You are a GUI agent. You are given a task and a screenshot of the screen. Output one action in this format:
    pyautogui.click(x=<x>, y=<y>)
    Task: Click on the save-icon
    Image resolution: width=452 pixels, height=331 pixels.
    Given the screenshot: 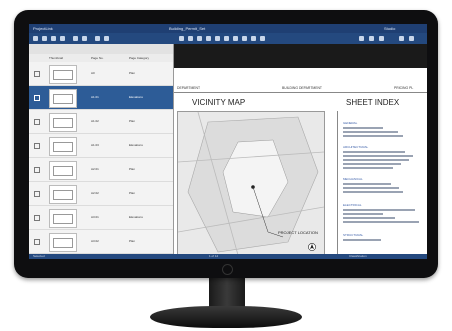 What is the action you would take?
    pyautogui.click(x=53, y=38)
    